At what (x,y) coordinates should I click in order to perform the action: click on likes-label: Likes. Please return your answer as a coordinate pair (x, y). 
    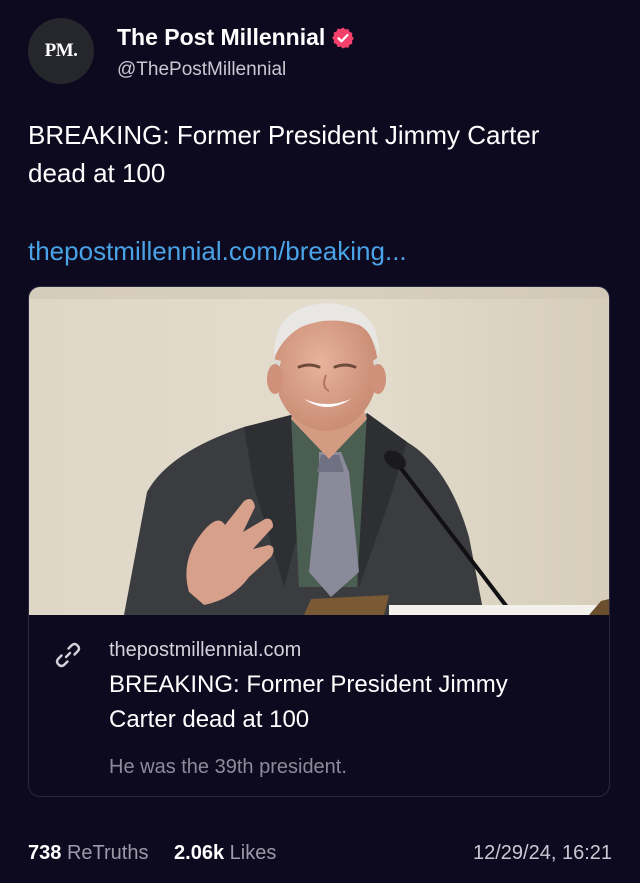
    Looking at the image, I should click on (253, 853).